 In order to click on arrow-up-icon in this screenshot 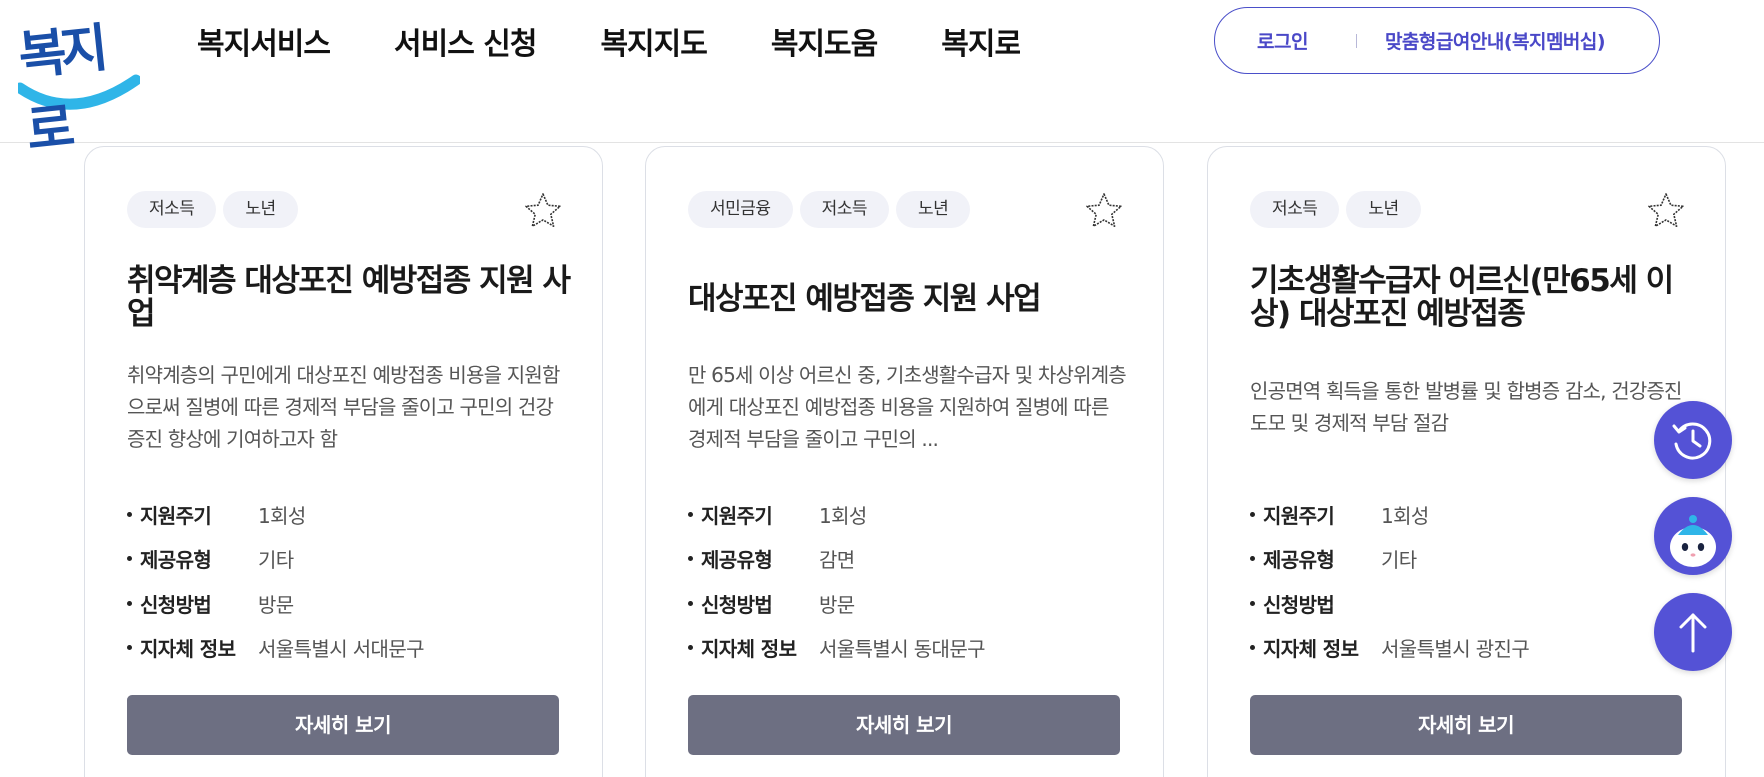, I will do `click(1693, 633)`.